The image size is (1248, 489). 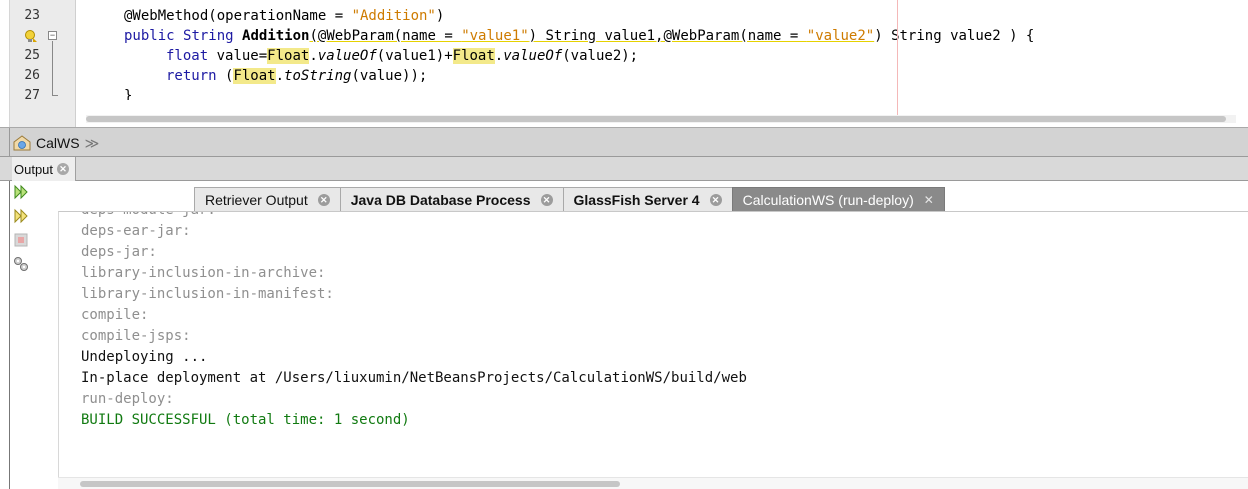 I want to click on line-number: 25, so click(x=32, y=55).